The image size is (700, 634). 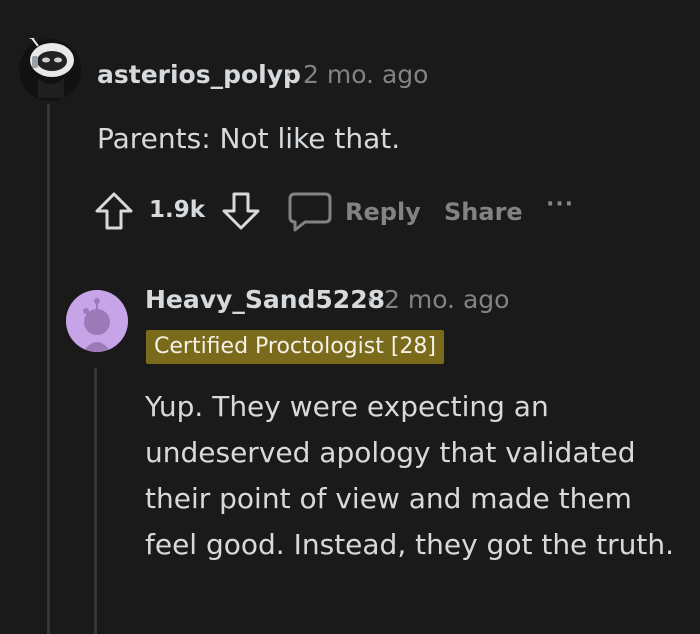 I want to click on comment-bubble-icon, so click(x=310, y=212).